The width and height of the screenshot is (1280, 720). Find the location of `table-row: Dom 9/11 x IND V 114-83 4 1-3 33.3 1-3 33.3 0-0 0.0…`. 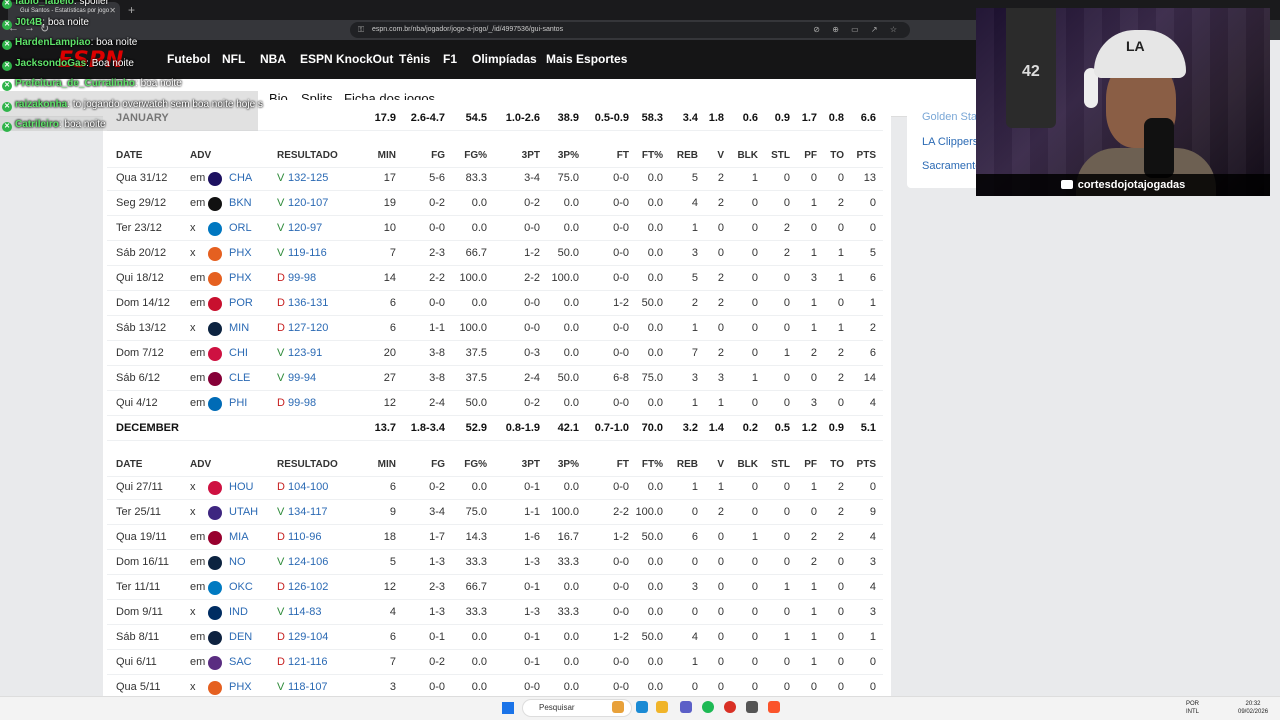

table-row: Dom 9/11 x IND V 114-83 4 1-3 33.3 1-3 33.3 0-0 0.0… is located at coordinates (495, 612).